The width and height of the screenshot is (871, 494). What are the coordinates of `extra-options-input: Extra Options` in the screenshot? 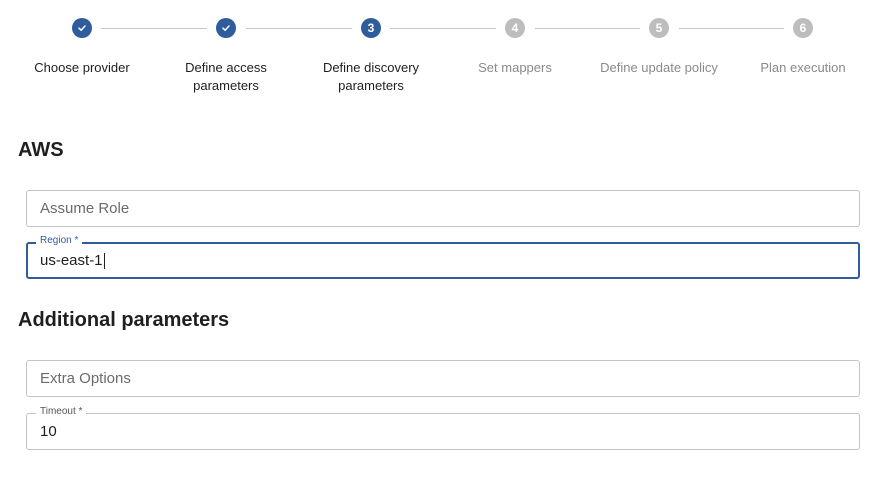 It's located at (85, 378).